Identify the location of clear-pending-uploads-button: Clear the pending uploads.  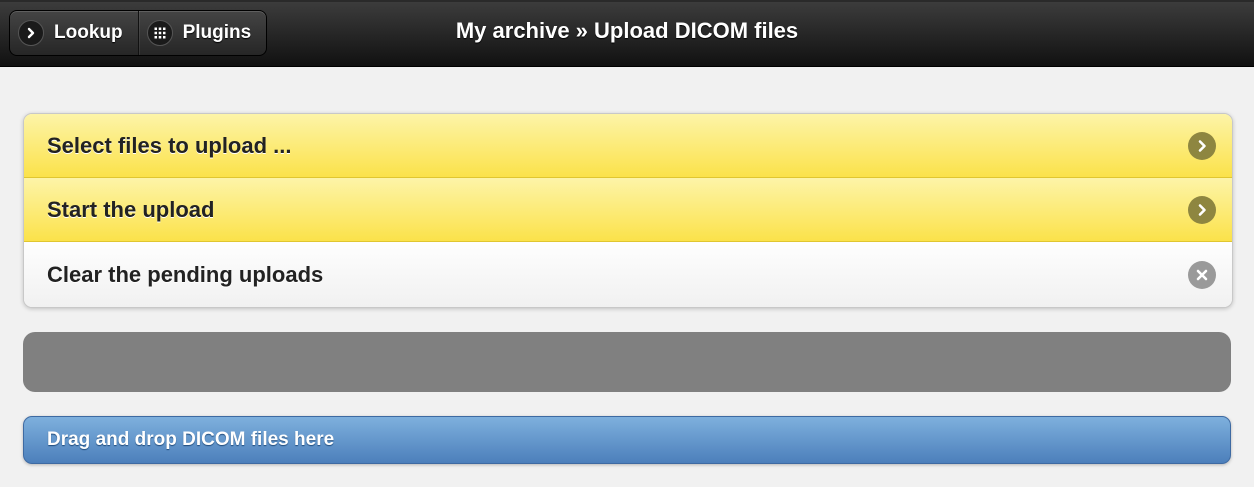
(628, 274).